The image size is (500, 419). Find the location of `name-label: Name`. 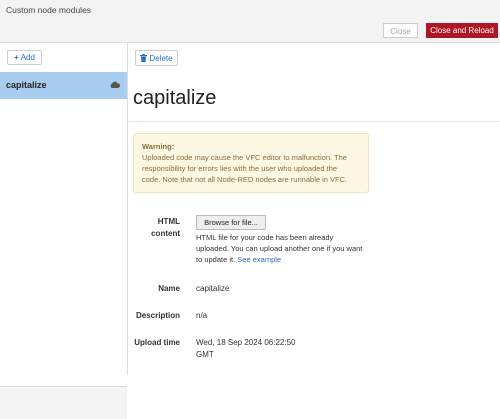

name-label: Name is located at coordinates (169, 288).